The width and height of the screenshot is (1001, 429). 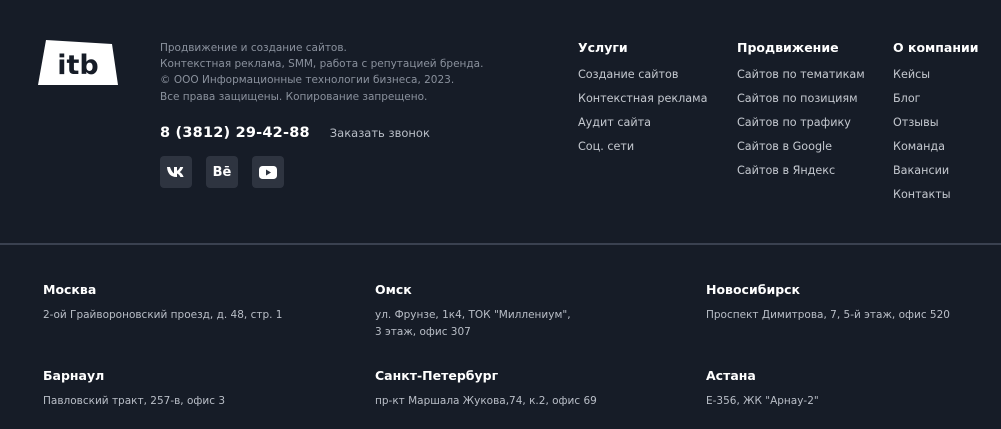 What do you see at coordinates (753, 289) in the screenshot?
I see `office-city: Новосибирск` at bounding box center [753, 289].